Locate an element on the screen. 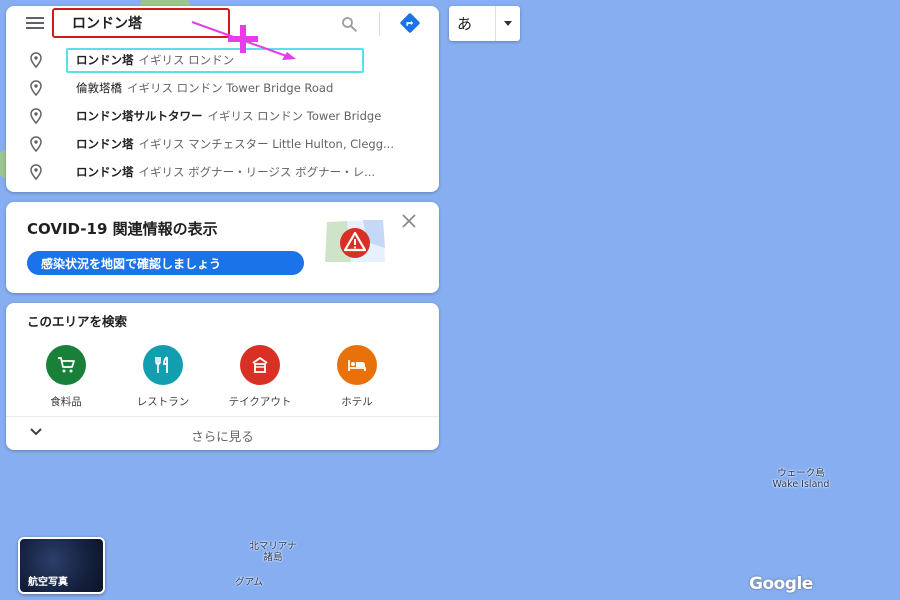 The height and width of the screenshot is (600, 900). suggestion-sub: イギリス ロンドン Tower Bridge Road is located at coordinates (230, 88).